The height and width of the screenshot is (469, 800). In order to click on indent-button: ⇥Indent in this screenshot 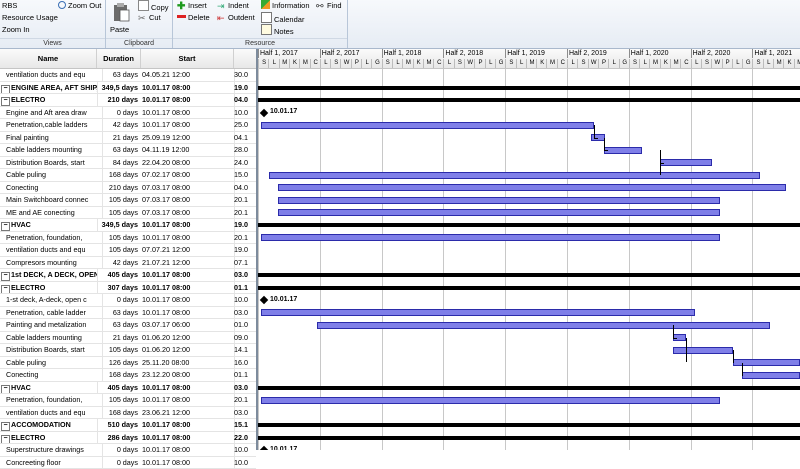, I will do `click(233, 5)`.